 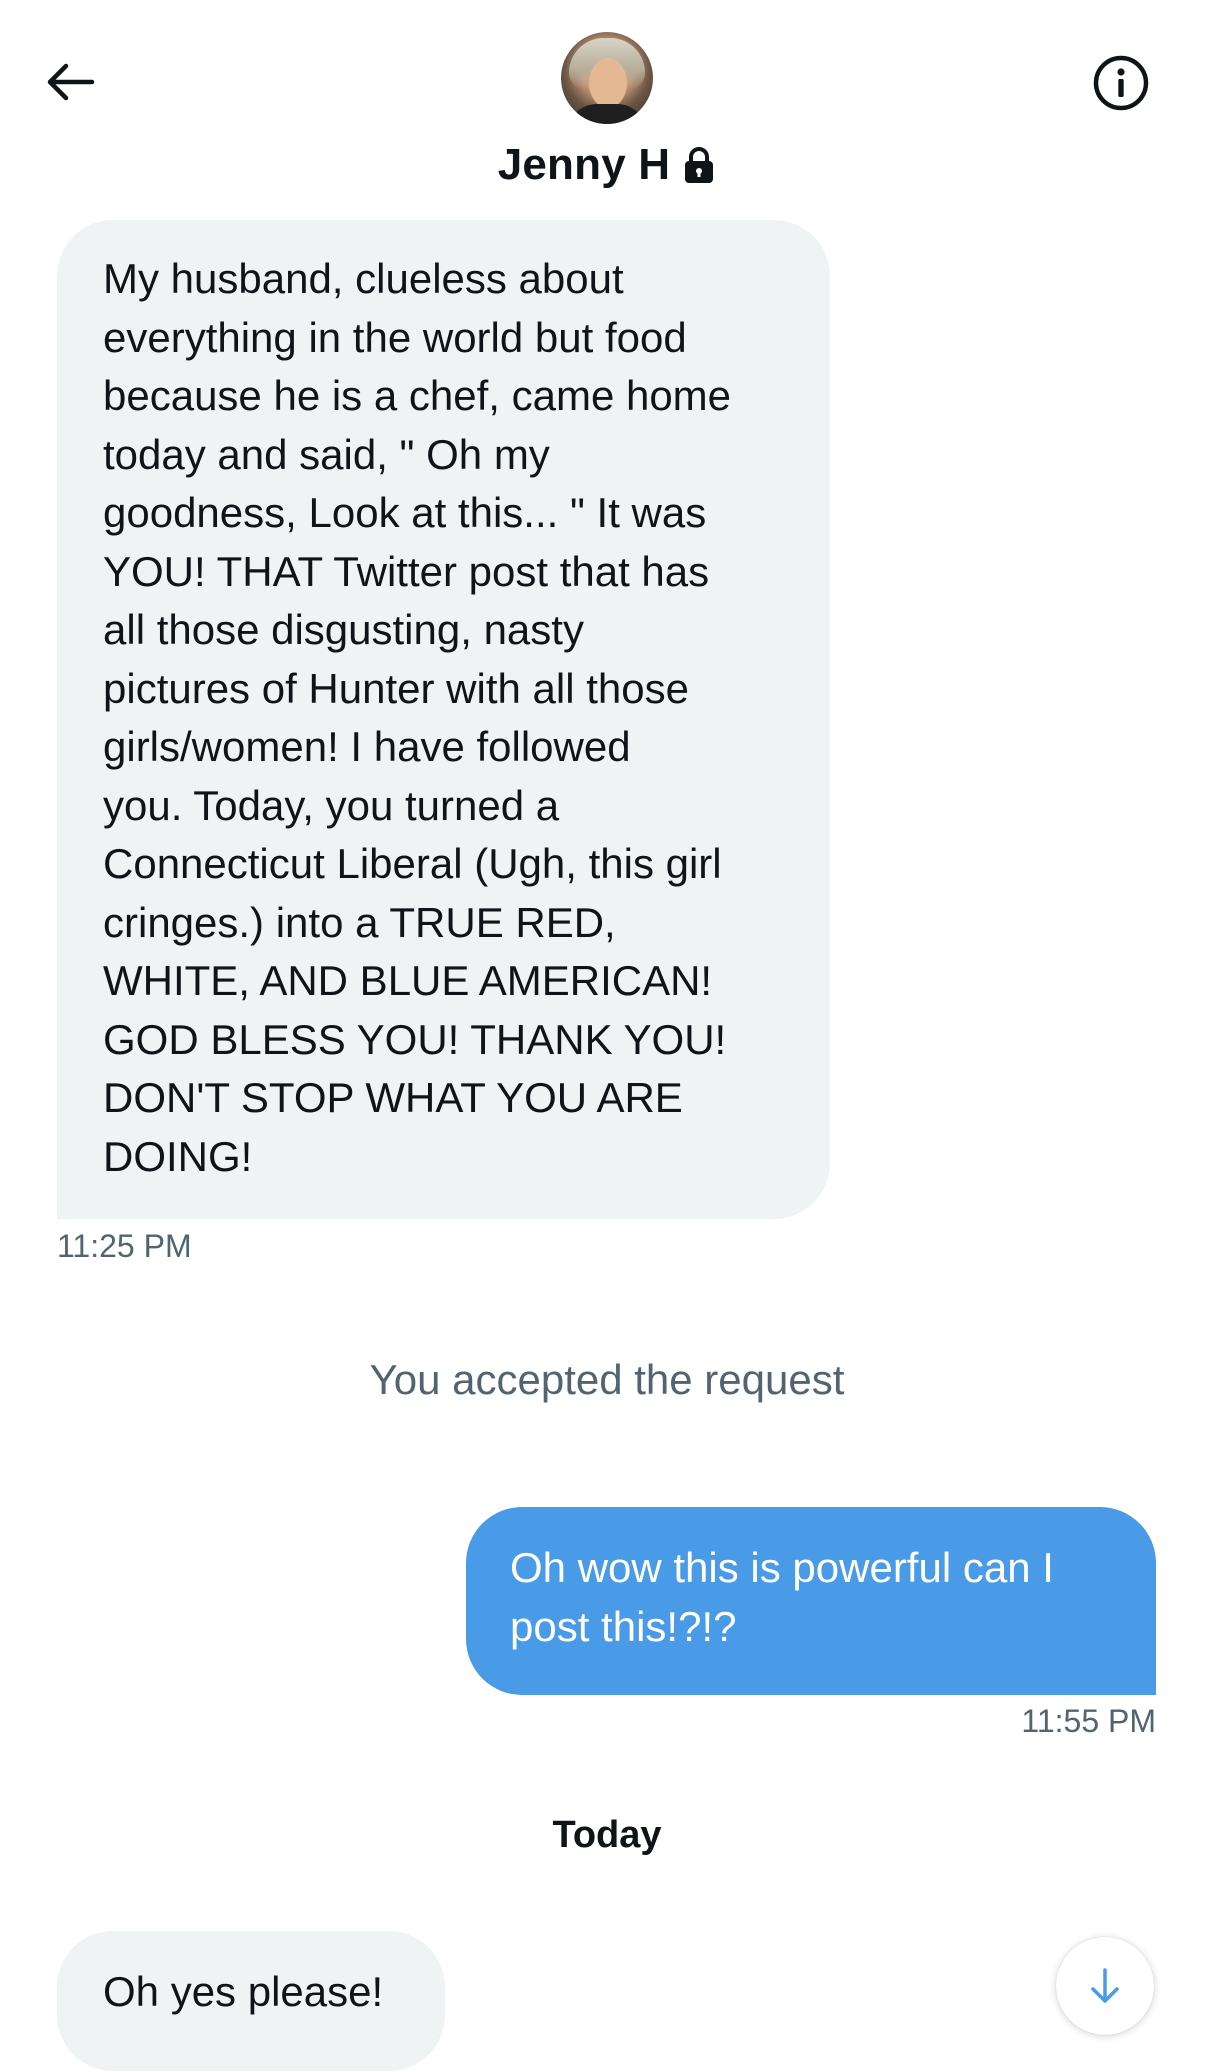 I want to click on message-timestamp: 11:55 PM, so click(x=1088, y=1721).